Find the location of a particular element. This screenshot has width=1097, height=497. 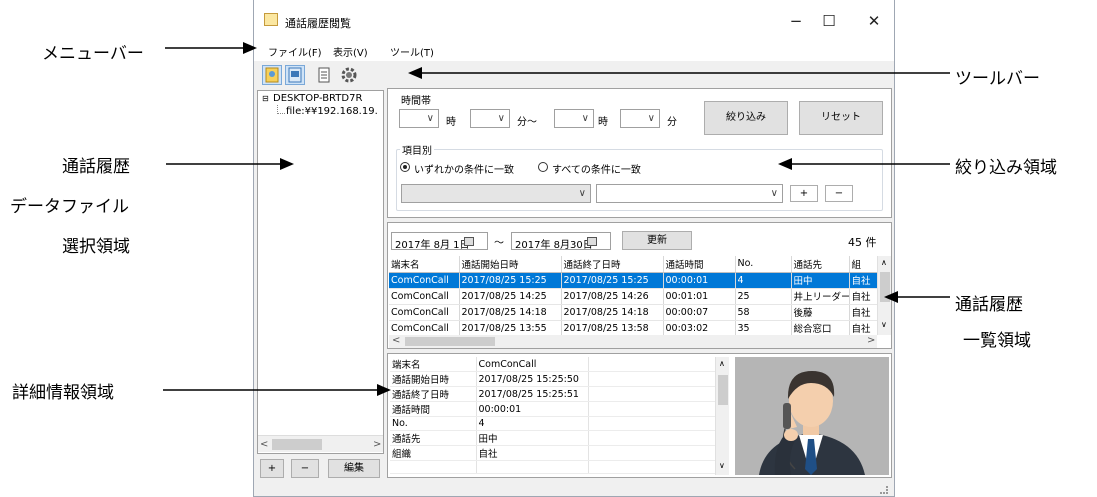

cell: 00:00:01 is located at coordinates (699, 280).